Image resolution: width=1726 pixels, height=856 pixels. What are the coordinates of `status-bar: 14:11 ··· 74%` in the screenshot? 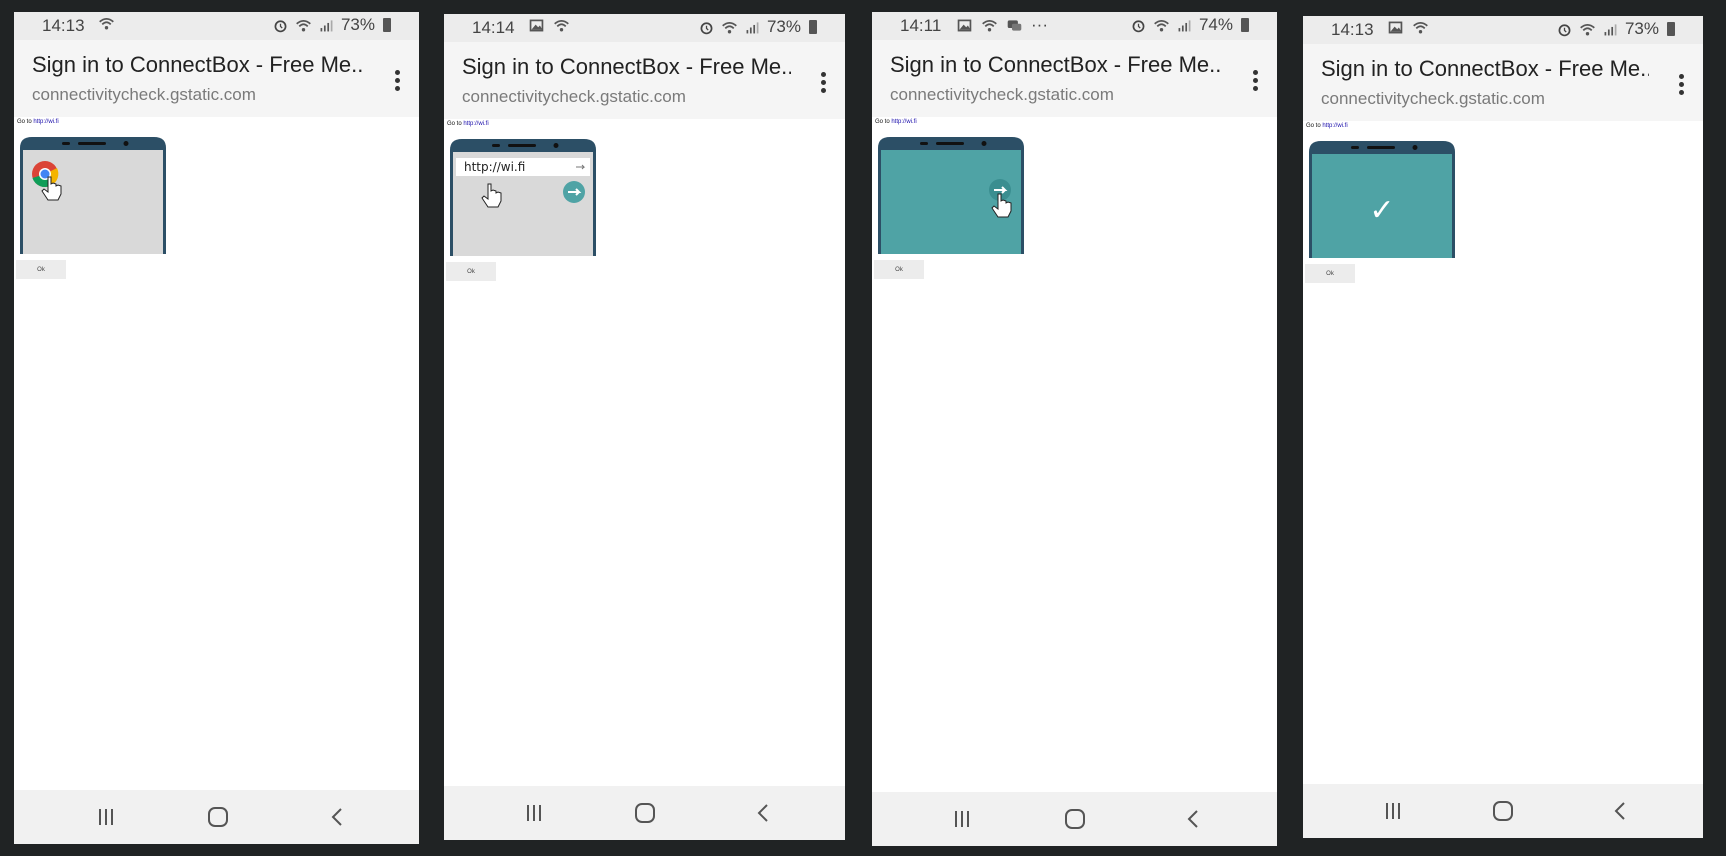 It's located at (1074, 26).